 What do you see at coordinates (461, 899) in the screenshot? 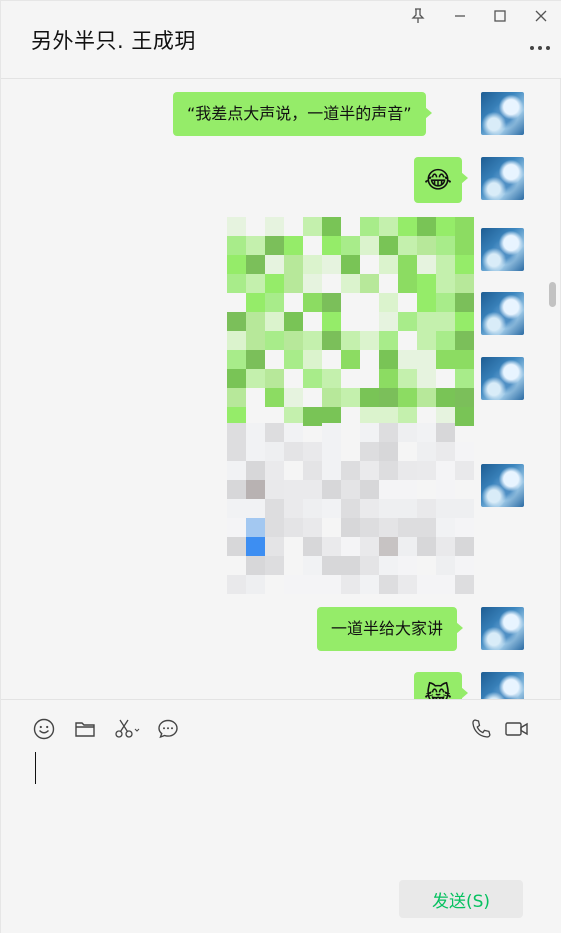
I see `send-button: 发送(S)` at bounding box center [461, 899].